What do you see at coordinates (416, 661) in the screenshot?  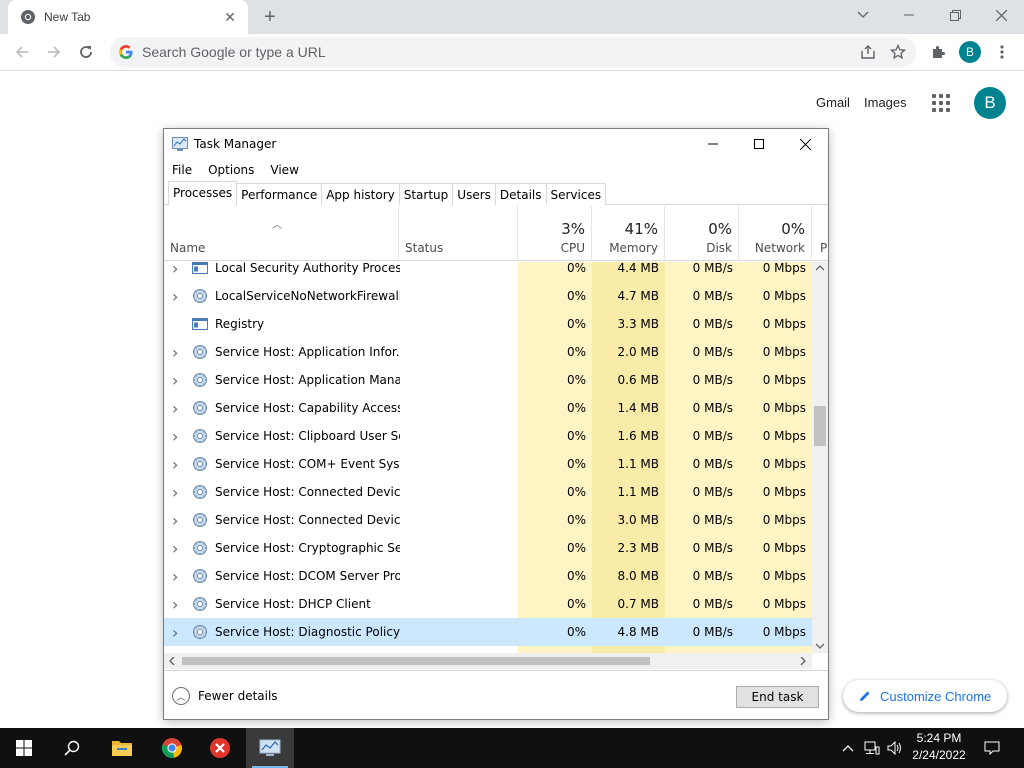 I see `horizontal-scroll-thumb` at bounding box center [416, 661].